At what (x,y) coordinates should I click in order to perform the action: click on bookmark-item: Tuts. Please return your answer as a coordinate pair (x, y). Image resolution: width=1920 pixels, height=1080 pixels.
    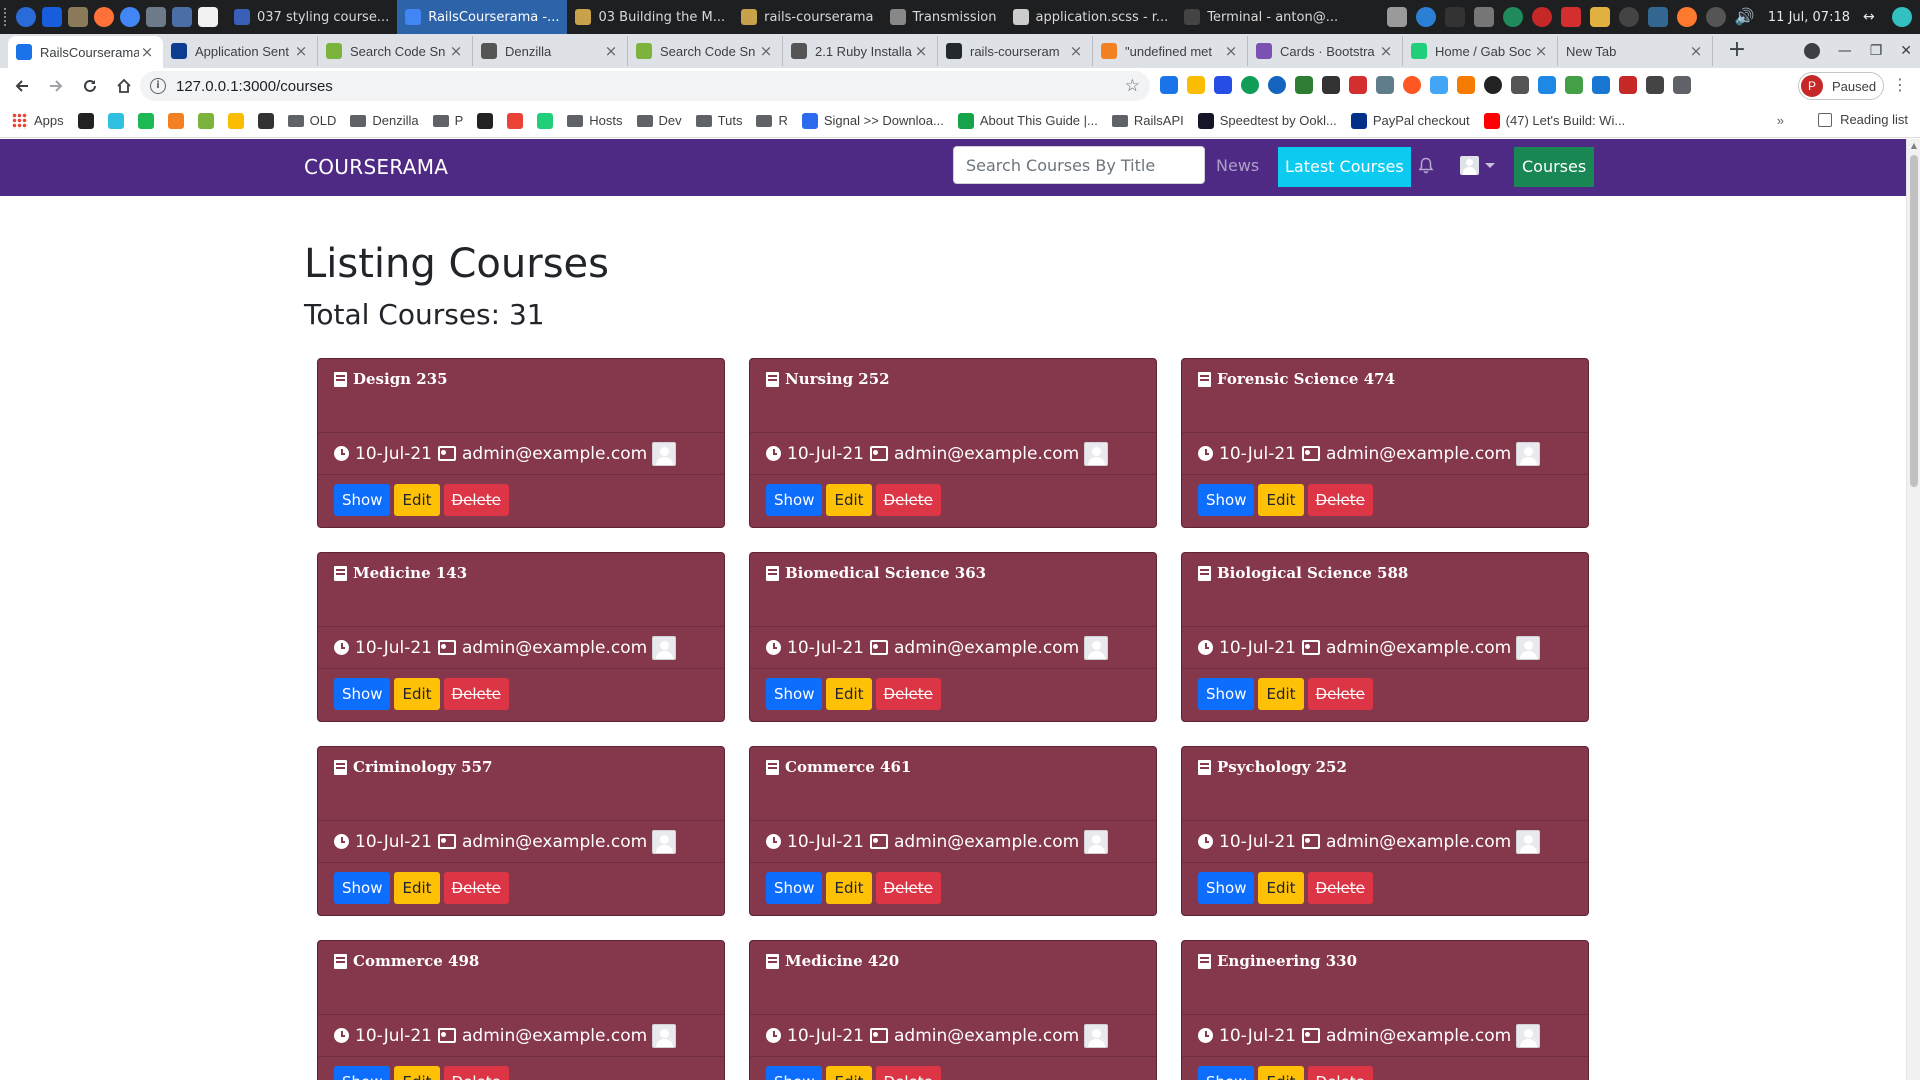
    Looking at the image, I should click on (718, 120).